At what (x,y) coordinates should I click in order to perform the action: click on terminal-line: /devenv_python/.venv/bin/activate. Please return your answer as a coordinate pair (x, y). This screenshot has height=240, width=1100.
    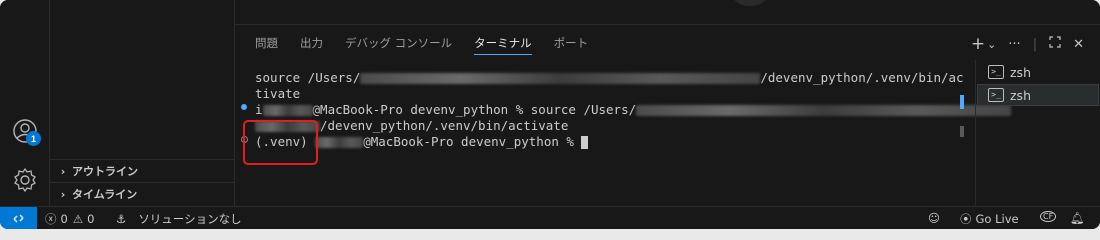
    Looking at the image, I should click on (605, 126).